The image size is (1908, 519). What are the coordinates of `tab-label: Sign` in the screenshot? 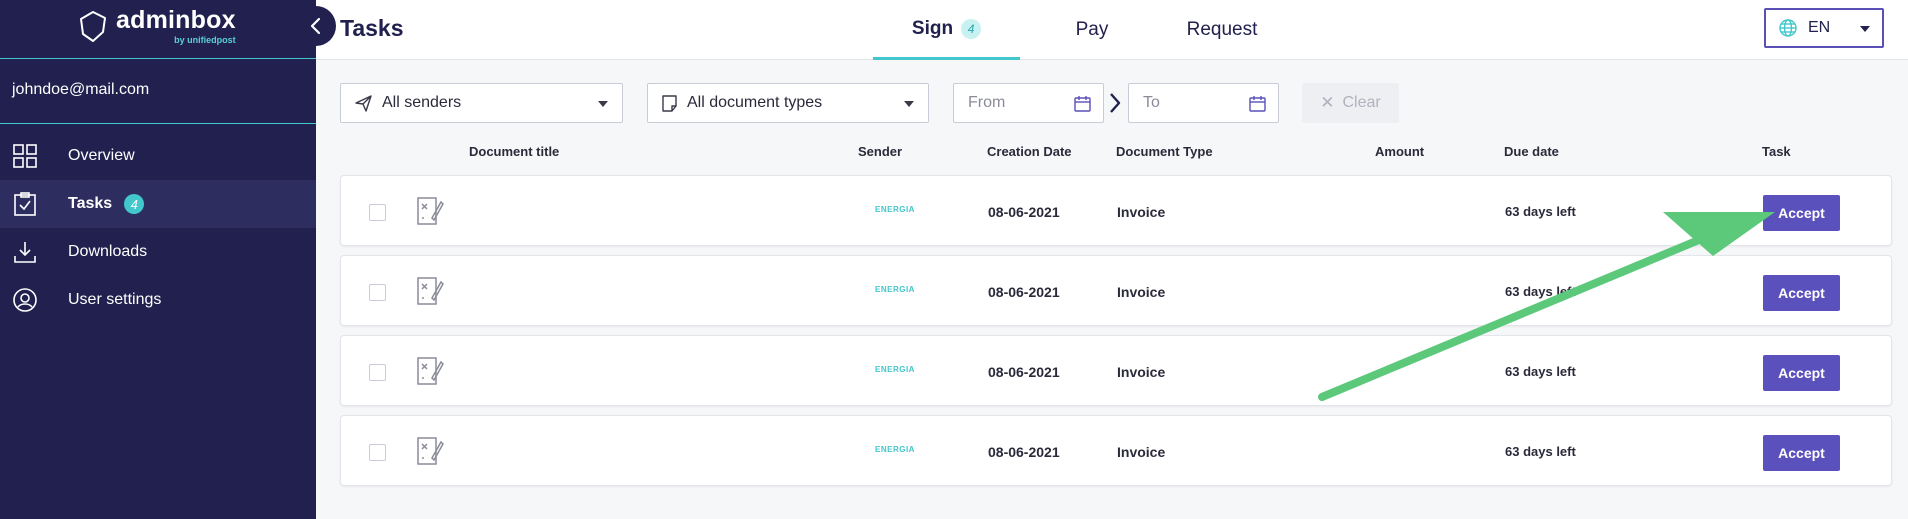 It's located at (932, 28).